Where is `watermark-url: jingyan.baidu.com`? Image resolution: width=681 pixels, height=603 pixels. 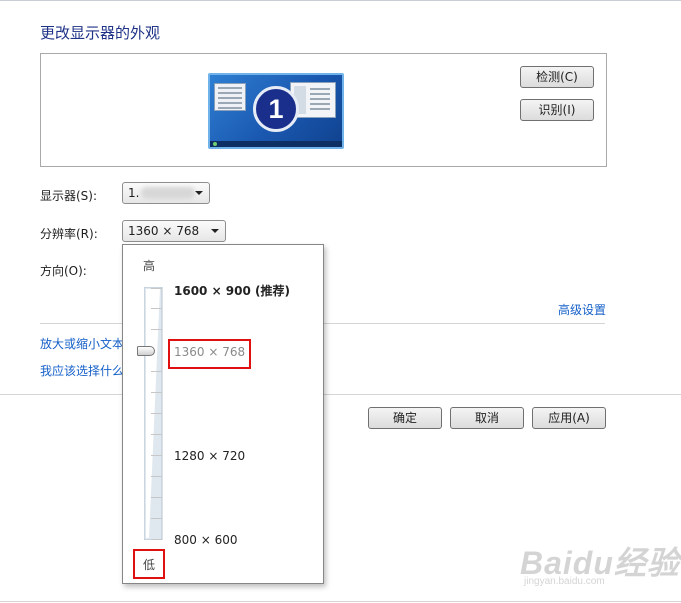 watermark-url: jingyan.baidu.com is located at coordinates (564, 581).